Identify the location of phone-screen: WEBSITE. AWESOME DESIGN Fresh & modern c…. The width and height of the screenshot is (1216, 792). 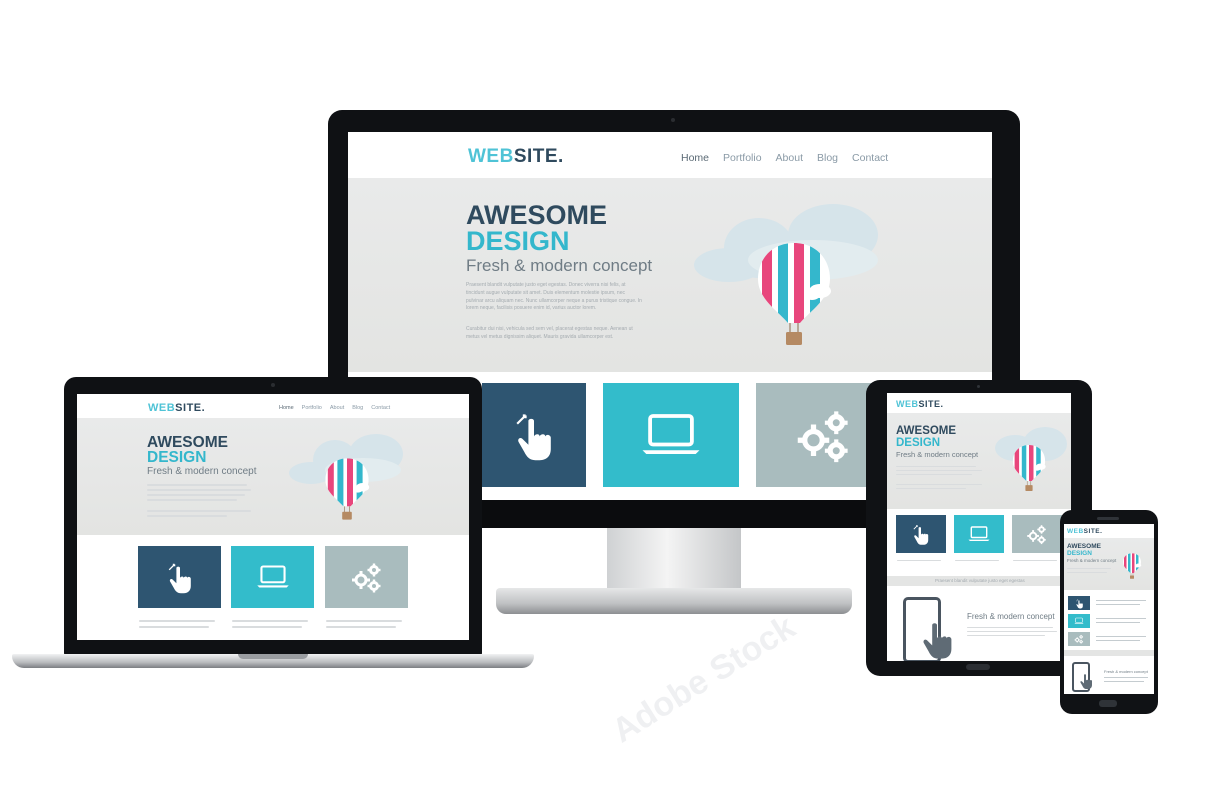
(1109, 609).